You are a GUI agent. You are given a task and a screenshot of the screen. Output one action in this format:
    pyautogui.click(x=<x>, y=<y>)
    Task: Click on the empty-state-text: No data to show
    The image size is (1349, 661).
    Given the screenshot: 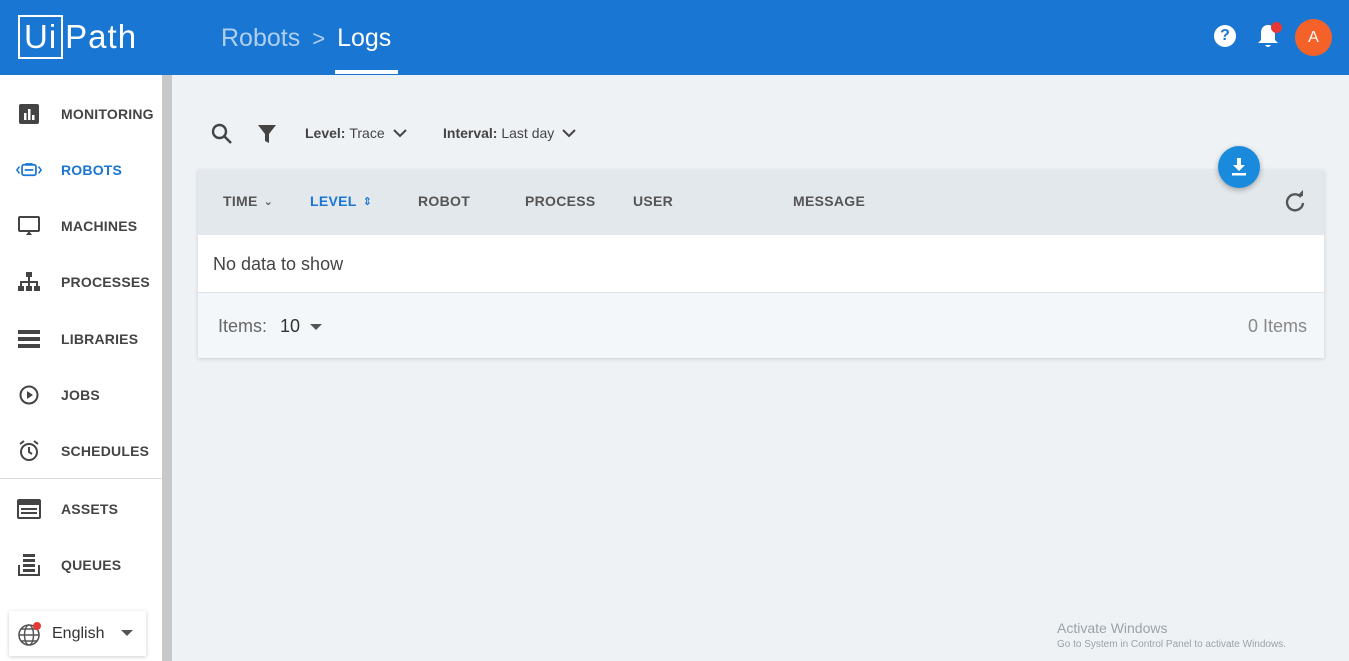 What is the action you would take?
    pyautogui.click(x=278, y=264)
    